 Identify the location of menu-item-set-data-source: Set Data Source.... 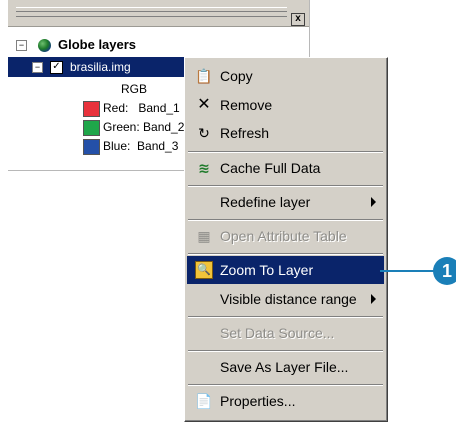
(285, 333).